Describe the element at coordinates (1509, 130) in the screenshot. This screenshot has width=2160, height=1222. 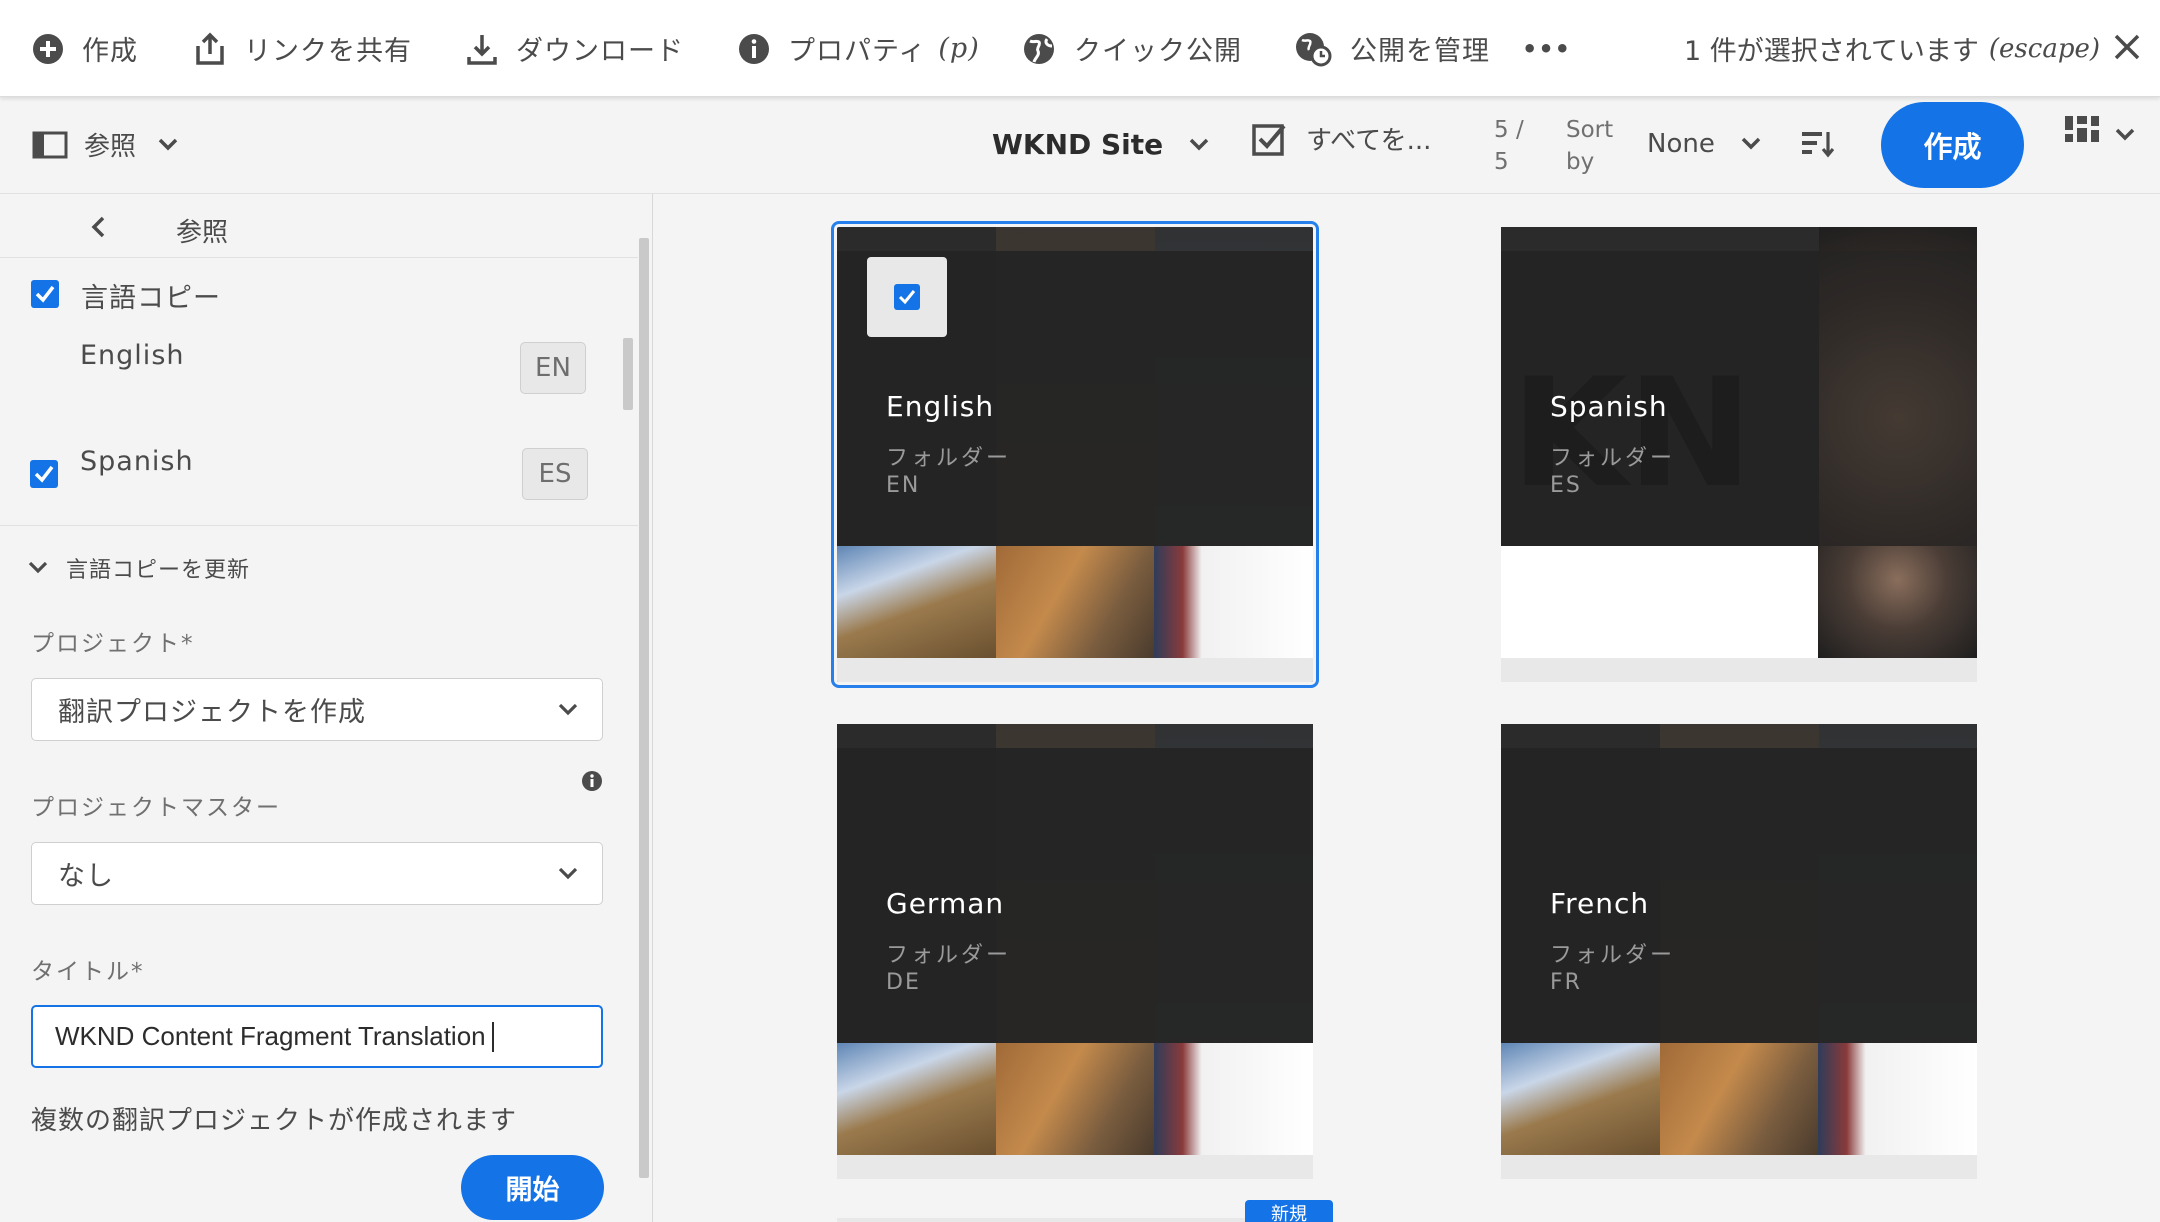
I see `item-count-top: 5 /` at that location.